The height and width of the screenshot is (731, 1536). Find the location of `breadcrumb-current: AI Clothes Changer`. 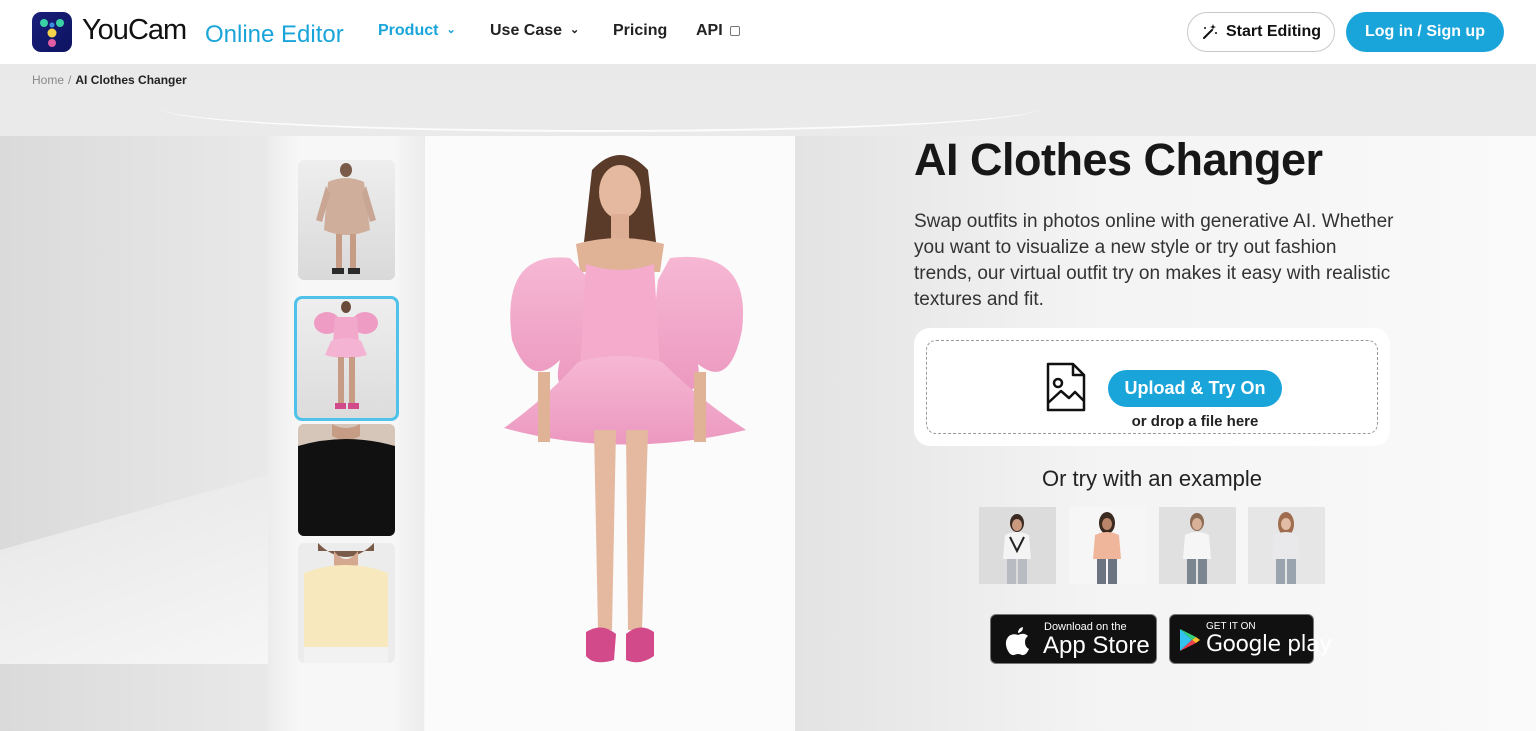

breadcrumb-current: AI Clothes Changer is located at coordinates (131, 80).